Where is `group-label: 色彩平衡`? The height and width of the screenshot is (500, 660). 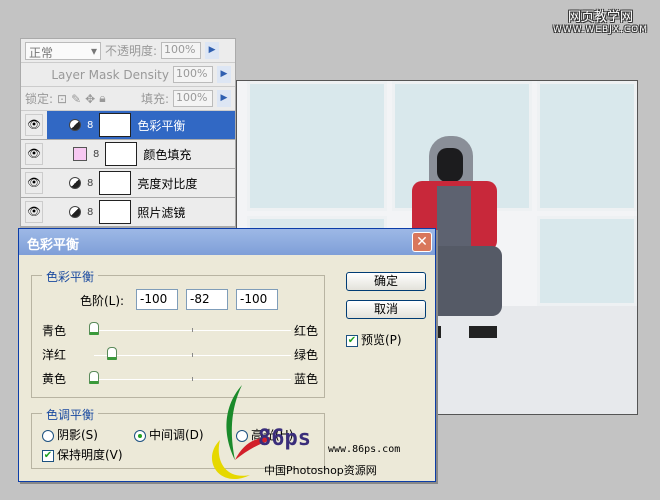 group-label: 色彩平衡 is located at coordinates (70, 276).